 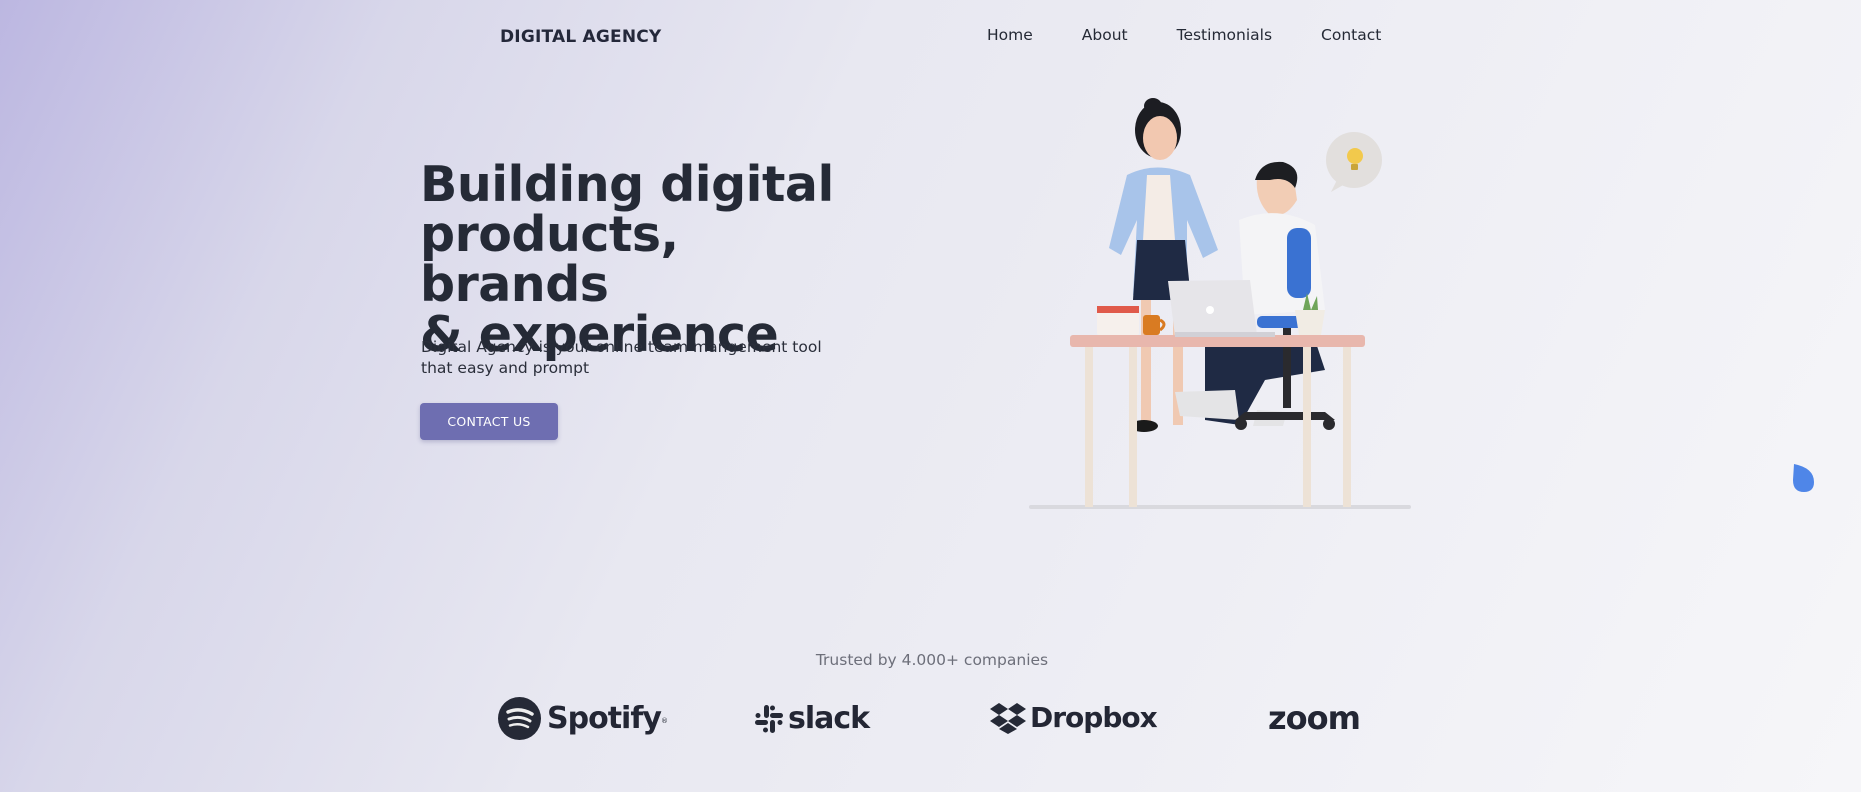 I want to click on droplet-icon, so click(x=1803, y=478).